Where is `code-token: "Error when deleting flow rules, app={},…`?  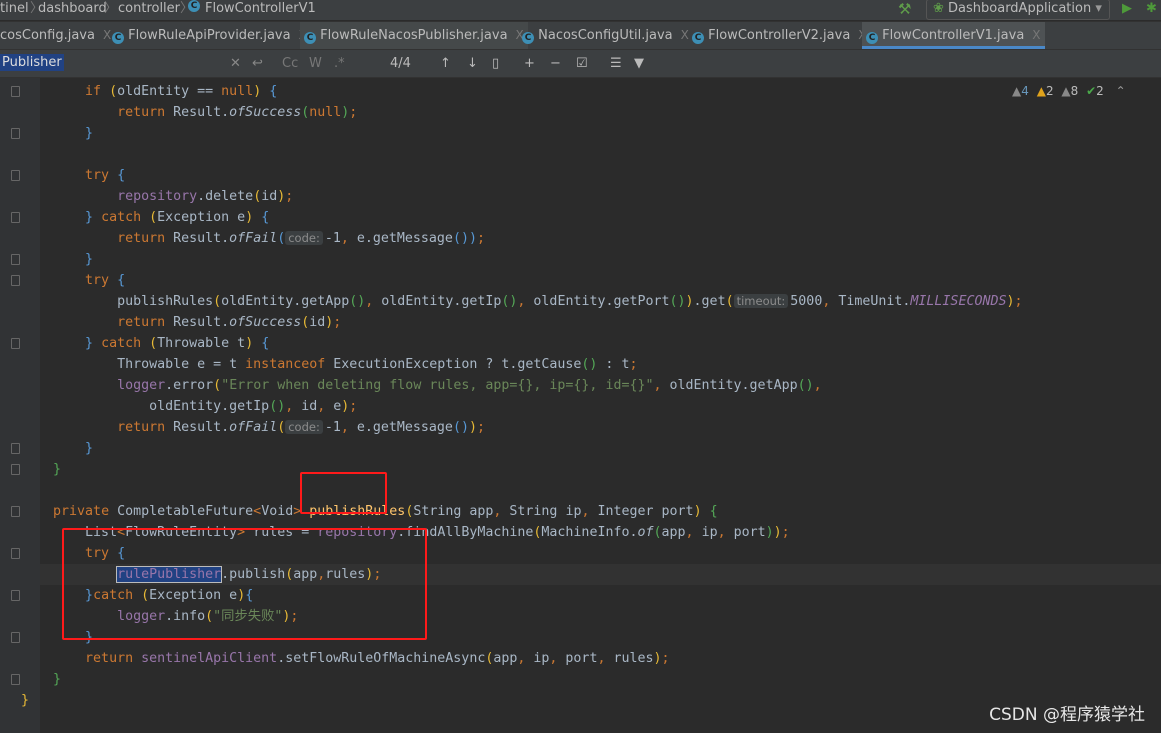 code-token: "Error when deleting flow rules, app={},… is located at coordinates (437, 385).